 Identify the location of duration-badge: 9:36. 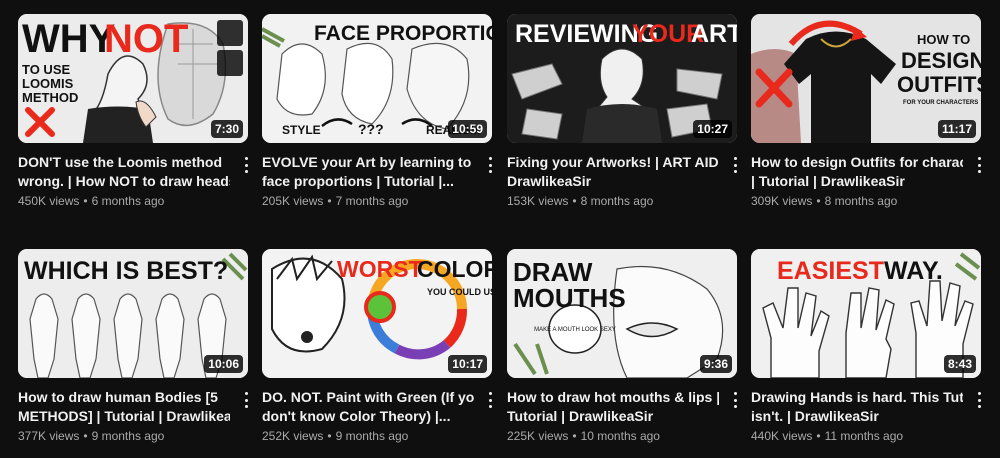
(715, 364).